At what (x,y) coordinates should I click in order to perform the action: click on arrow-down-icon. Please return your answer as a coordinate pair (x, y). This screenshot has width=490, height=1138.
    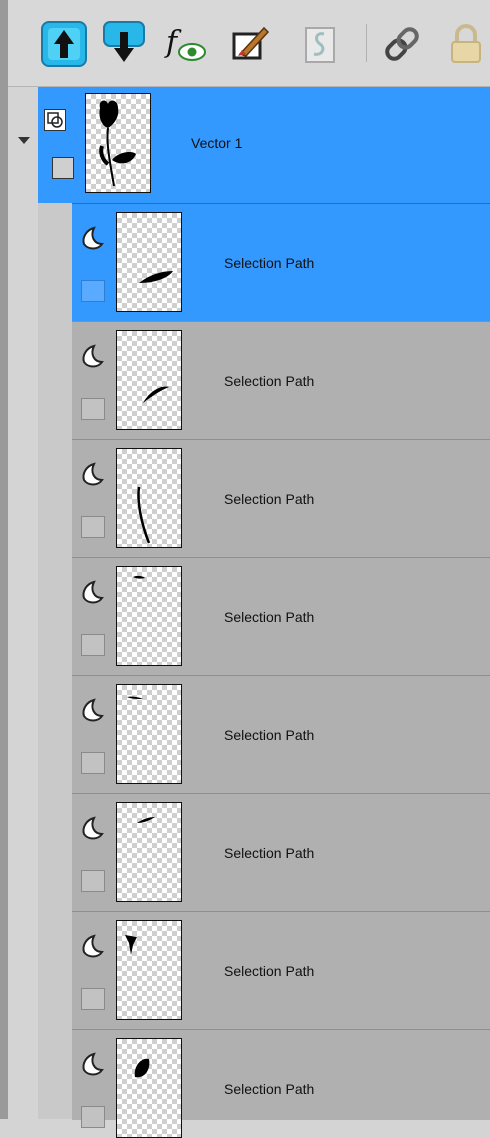
    Looking at the image, I should click on (124, 41).